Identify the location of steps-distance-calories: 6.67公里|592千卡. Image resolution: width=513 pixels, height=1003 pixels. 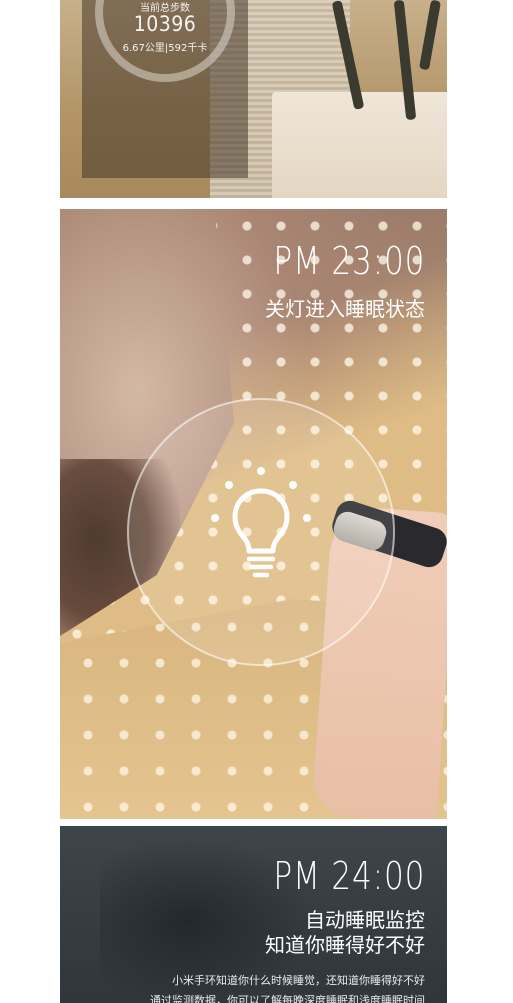
(165, 48).